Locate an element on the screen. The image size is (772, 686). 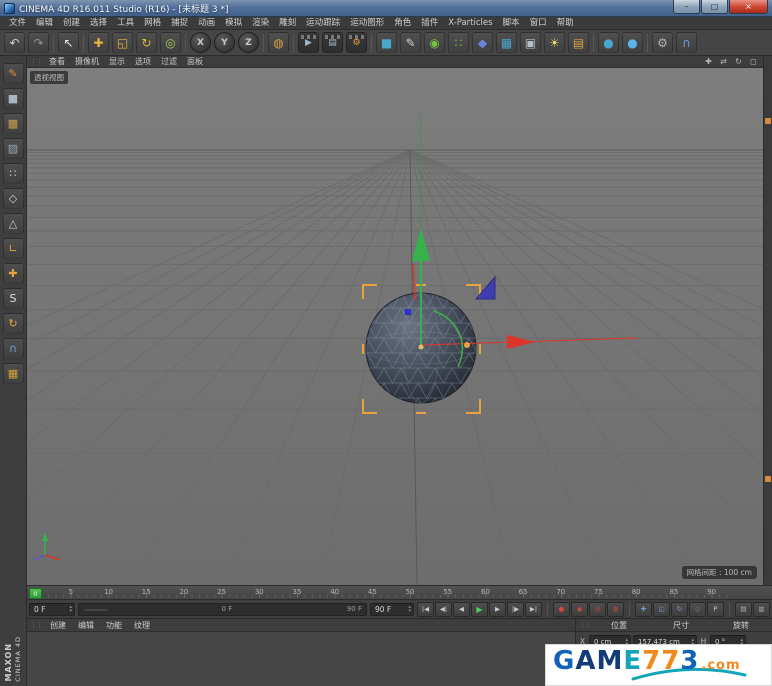
lock-z-axis-button: Z is located at coordinates (248, 42).